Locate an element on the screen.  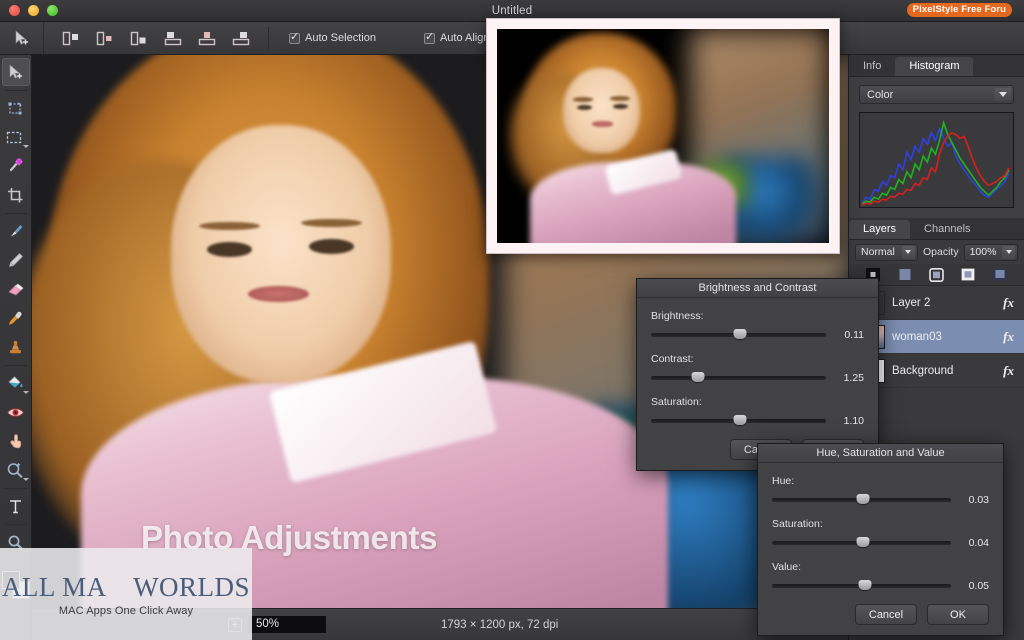
stamp-icon is located at coordinates (15, 346).